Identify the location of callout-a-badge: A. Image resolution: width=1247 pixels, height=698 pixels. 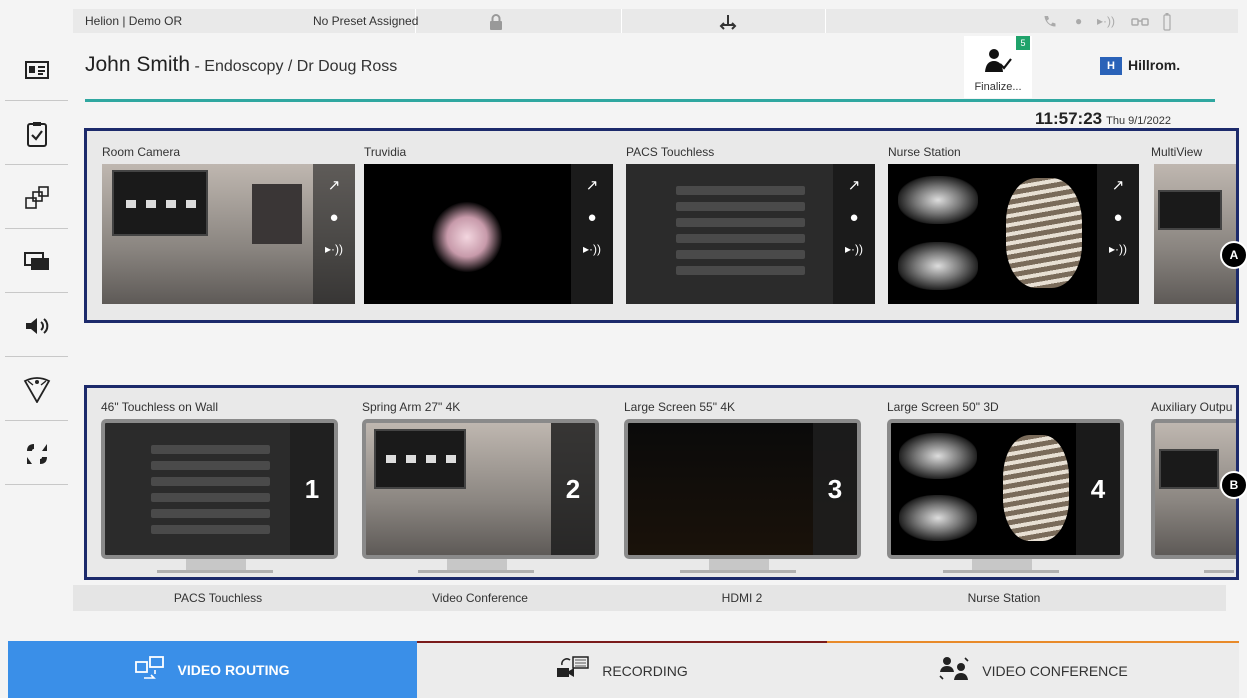
(1233, 255).